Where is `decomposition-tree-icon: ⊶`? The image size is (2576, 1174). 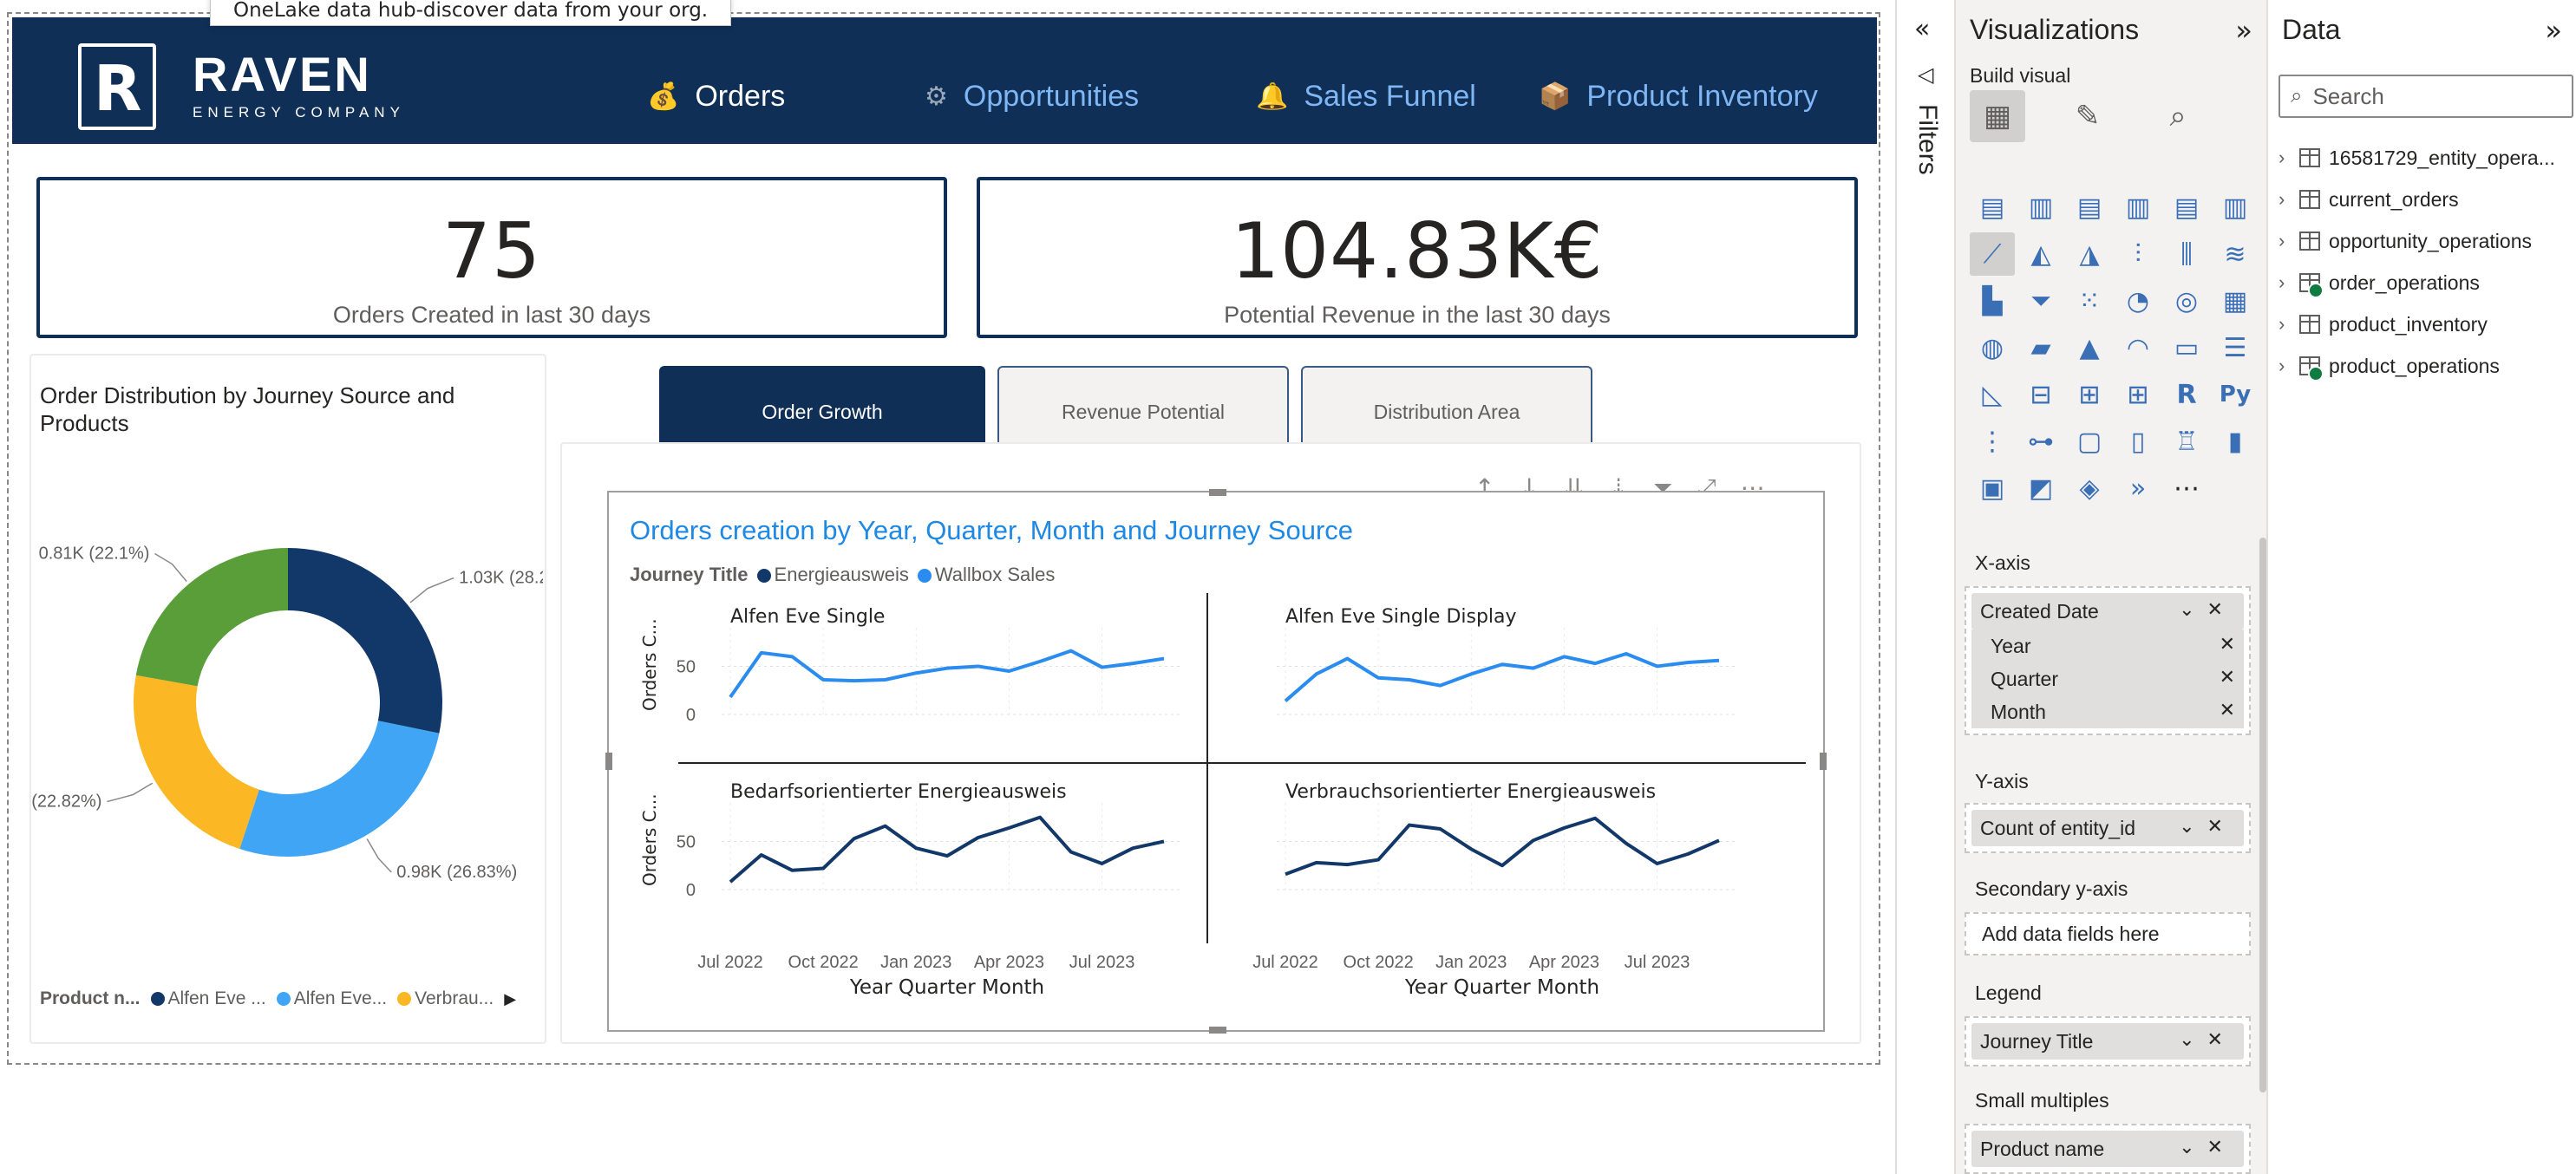 decomposition-tree-icon: ⊶ is located at coordinates (2040, 441).